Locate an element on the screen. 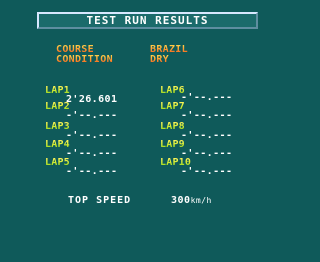 The height and width of the screenshot is (262, 320). lap-4-time: -'--.--- is located at coordinates (92, 153).